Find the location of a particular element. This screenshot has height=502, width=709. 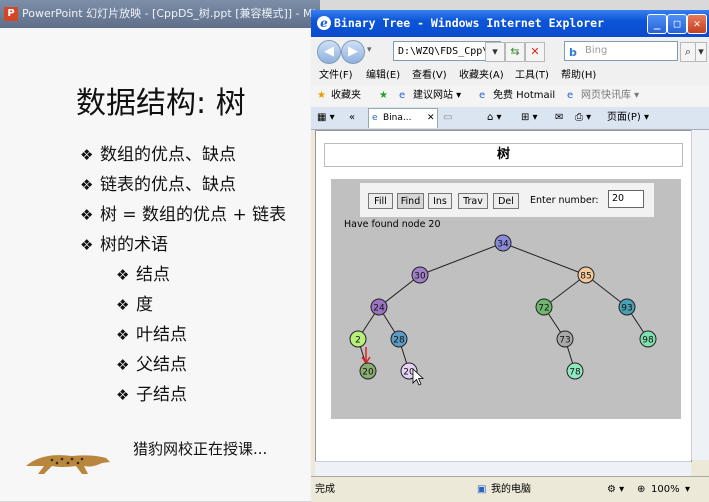

tree-node-label: 85 is located at coordinates (585, 277).